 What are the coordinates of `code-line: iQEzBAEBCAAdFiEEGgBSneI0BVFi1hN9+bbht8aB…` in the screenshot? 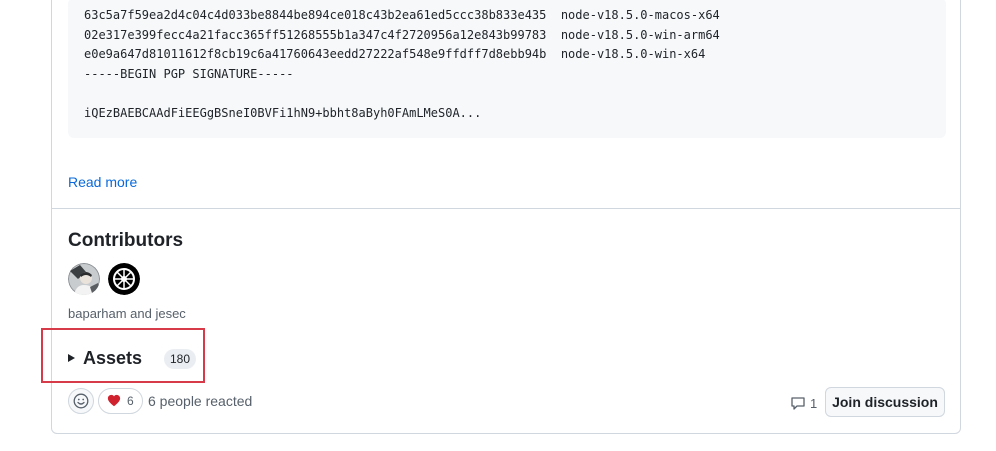 It's located at (283, 113).